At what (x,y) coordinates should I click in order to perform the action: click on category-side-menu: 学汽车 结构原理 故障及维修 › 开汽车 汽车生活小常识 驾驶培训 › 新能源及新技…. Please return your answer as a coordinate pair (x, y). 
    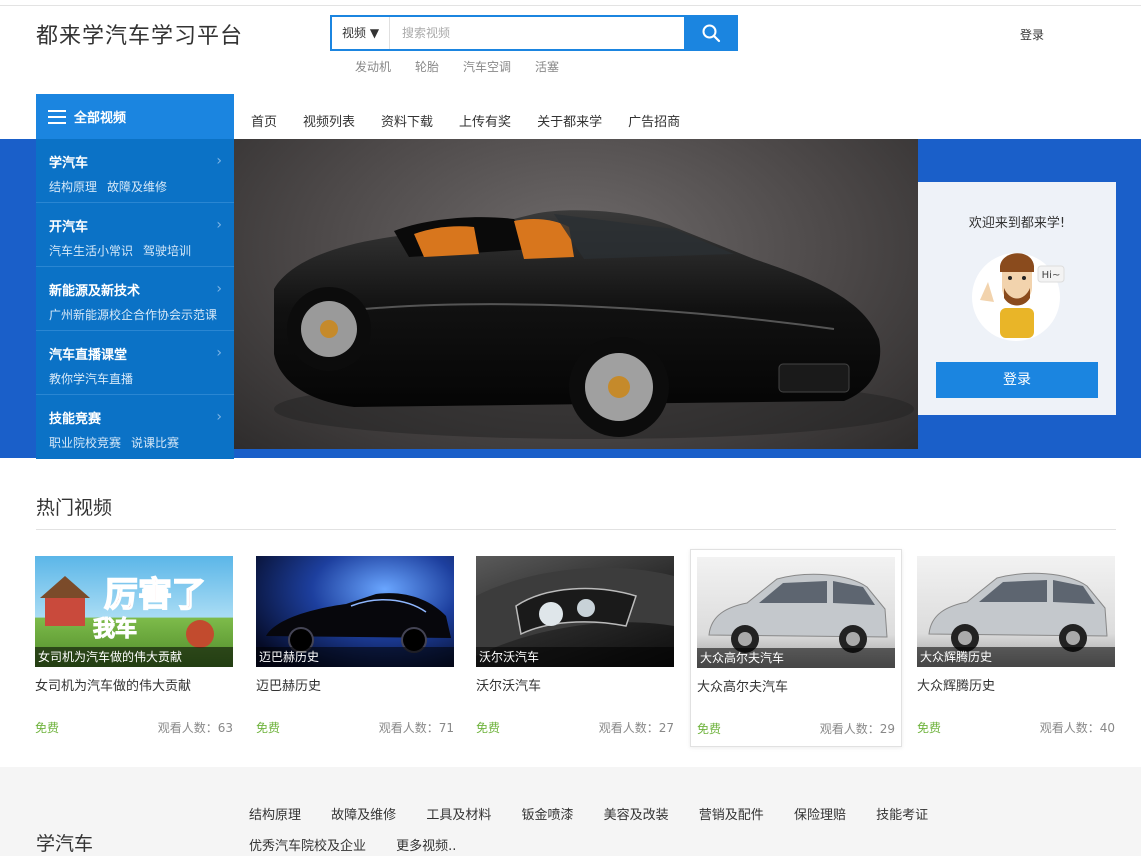
    Looking at the image, I should click on (135, 299).